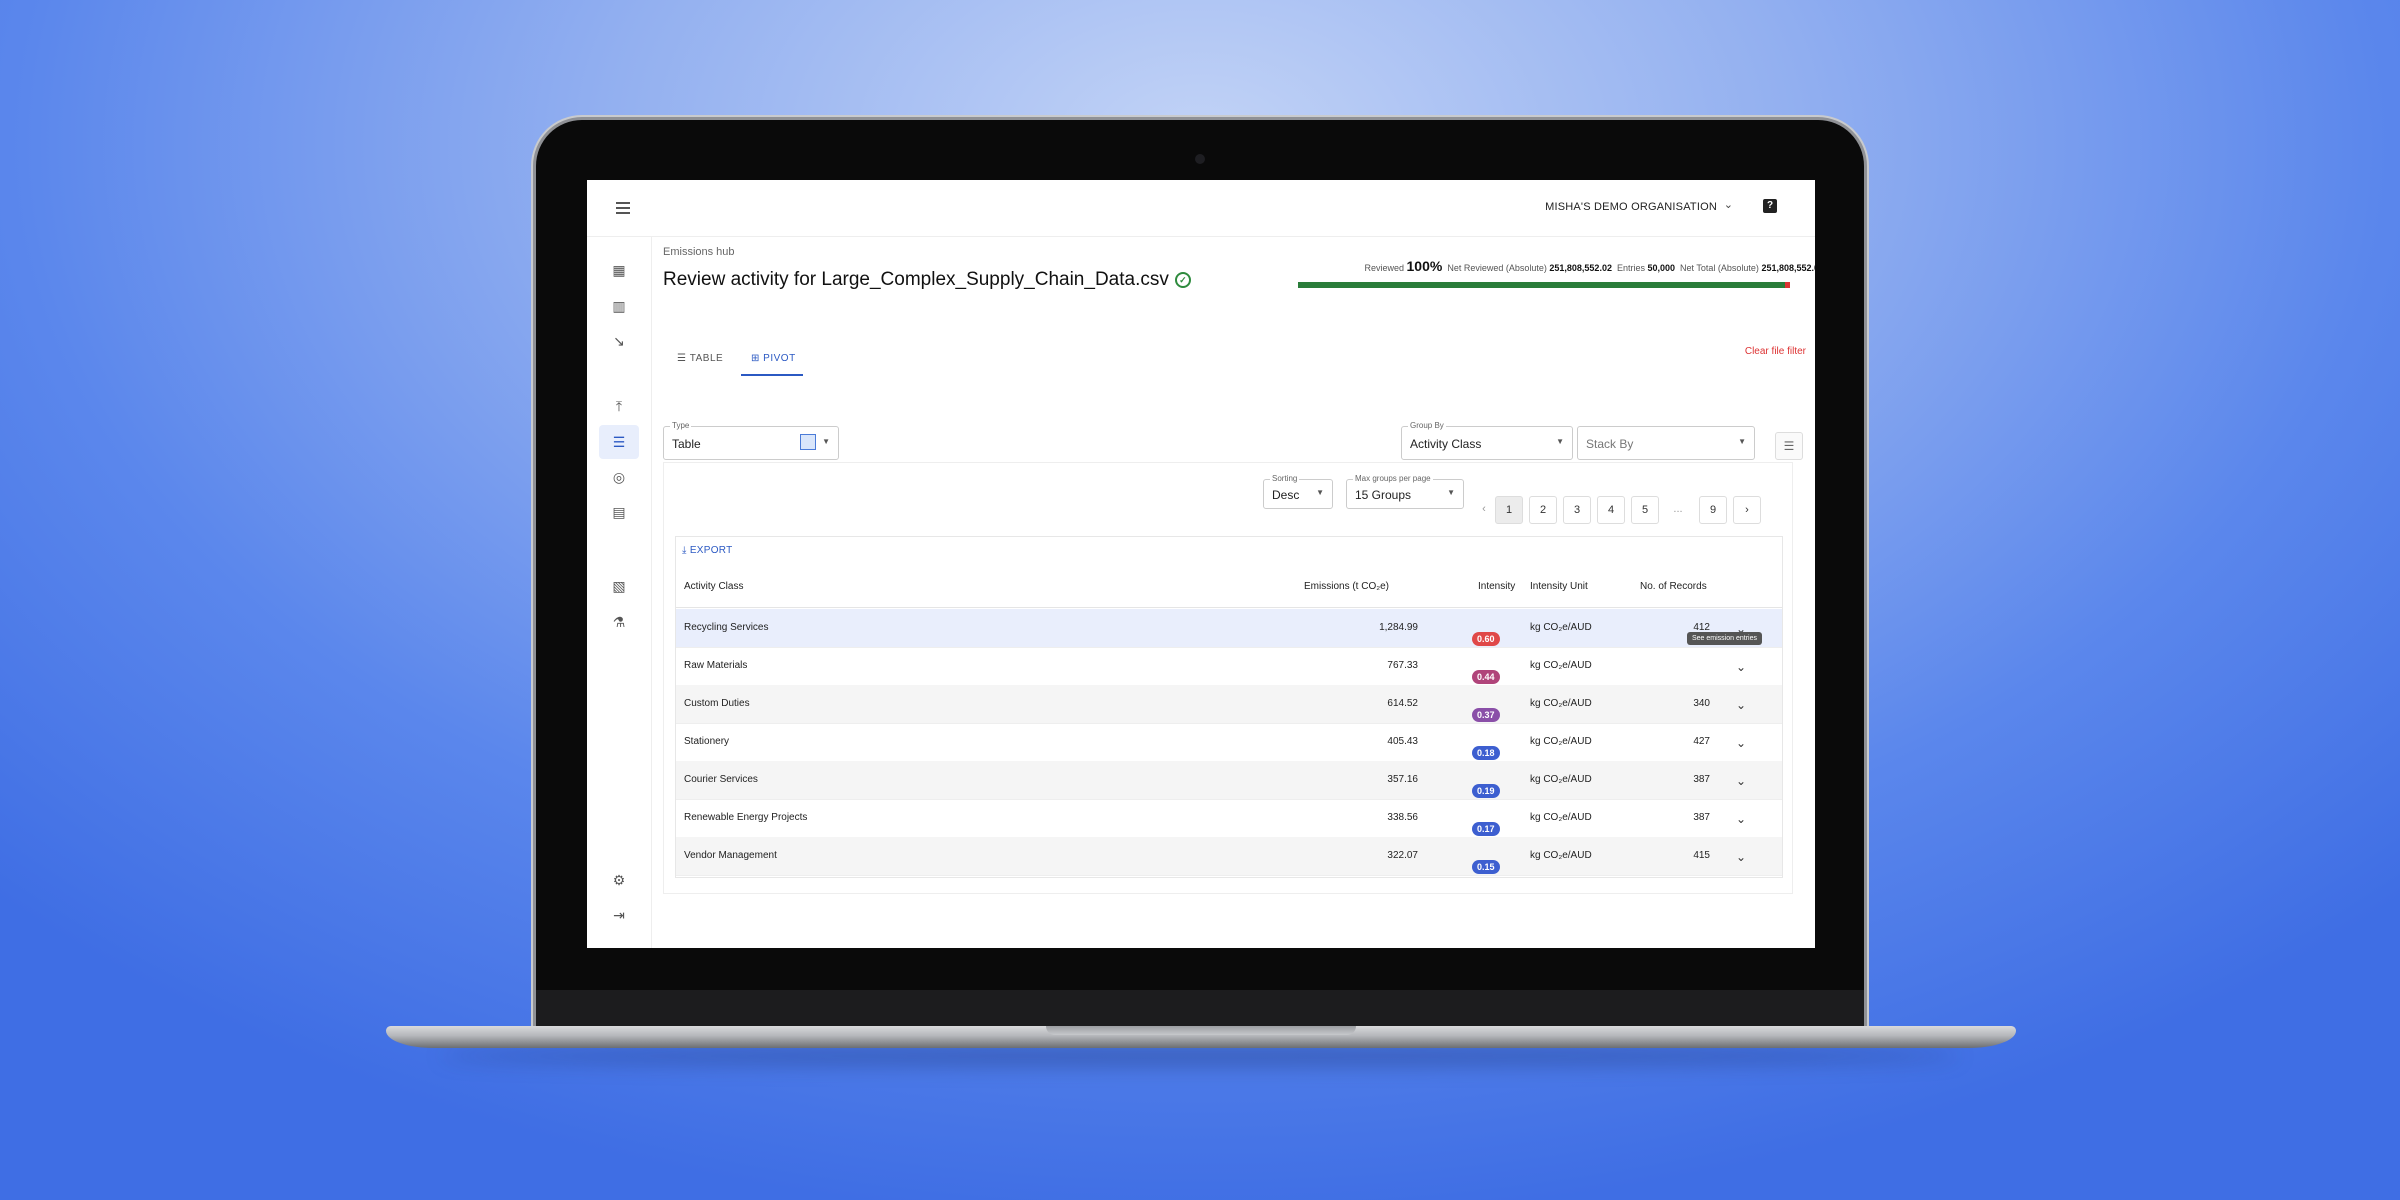 The width and height of the screenshot is (2400, 1200). What do you see at coordinates (699, 252) in the screenshot?
I see `breadcrumb: Emissions hub` at bounding box center [699, 252].